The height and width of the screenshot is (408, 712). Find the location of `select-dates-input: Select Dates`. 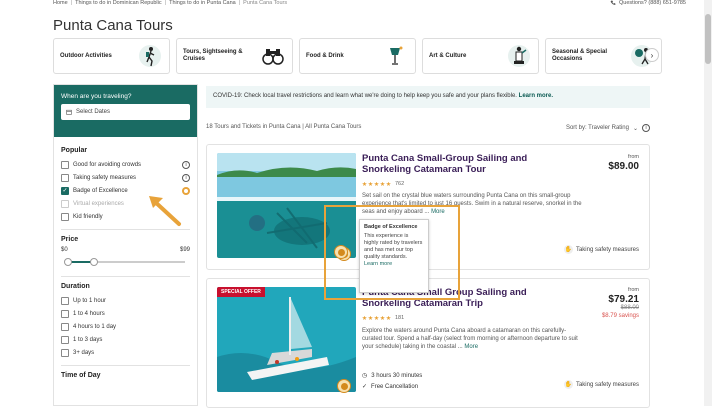

select-dates-input: Select Dates is located at coordinates (125, 112).